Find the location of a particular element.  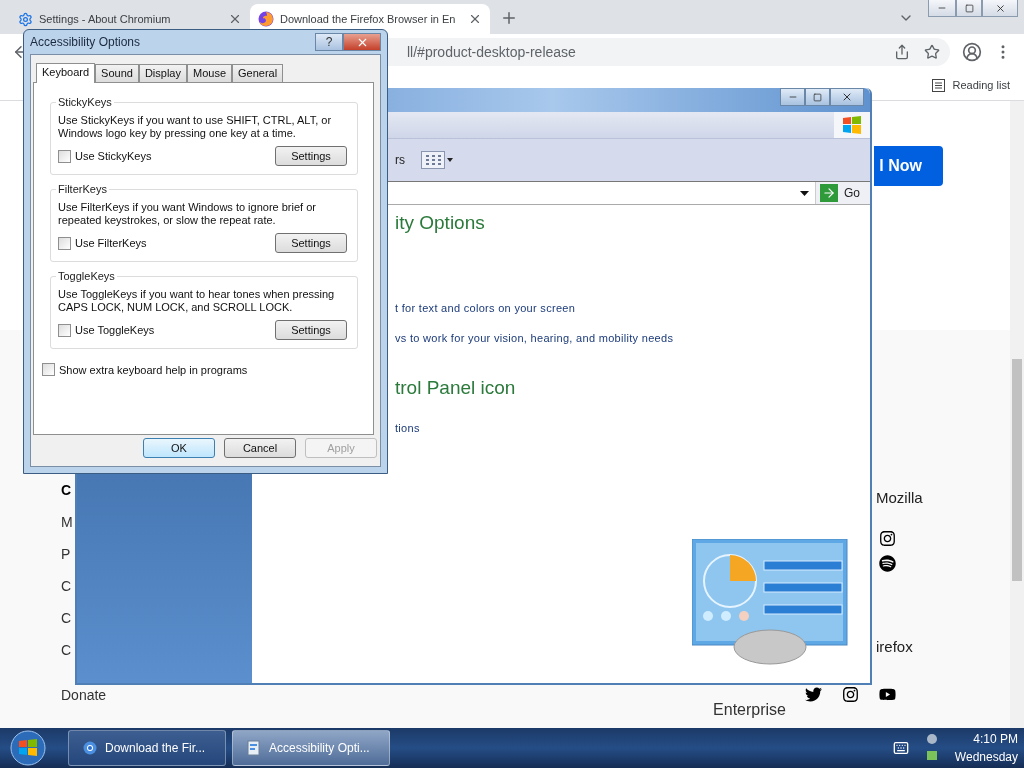

group-title: FilterKeys is located at coordinates (82, 189).